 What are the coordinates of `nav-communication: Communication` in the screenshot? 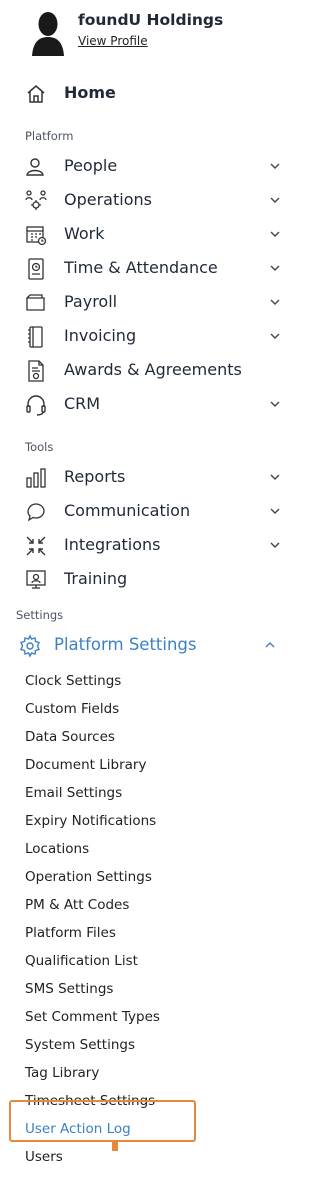 It's located at (140, 511).